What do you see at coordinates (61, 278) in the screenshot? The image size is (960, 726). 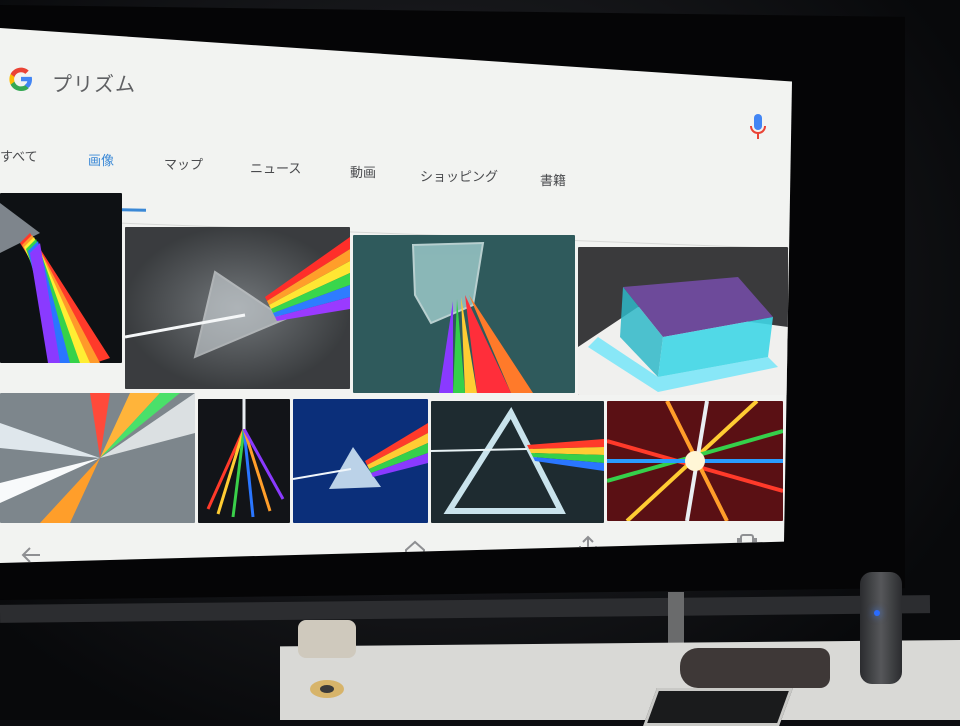 I see `result-image-prism-rainbow-dark` at bounding box center [61, 278].